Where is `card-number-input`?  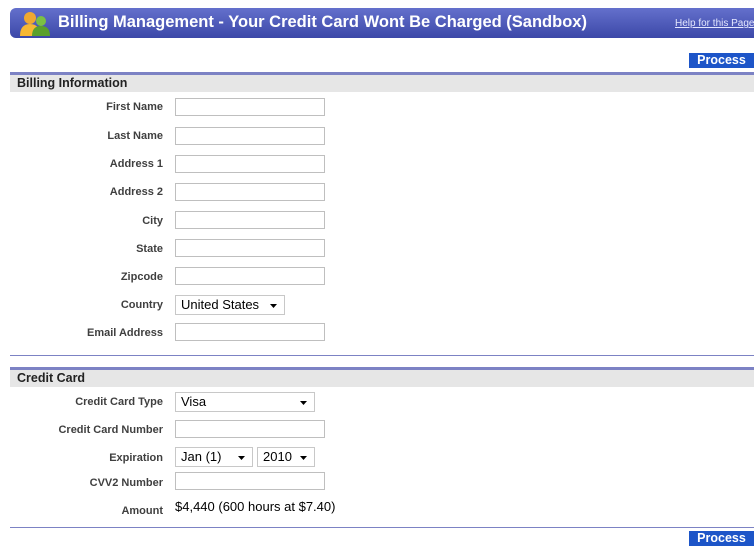
card-number-input is located at coordinates (250, 429).